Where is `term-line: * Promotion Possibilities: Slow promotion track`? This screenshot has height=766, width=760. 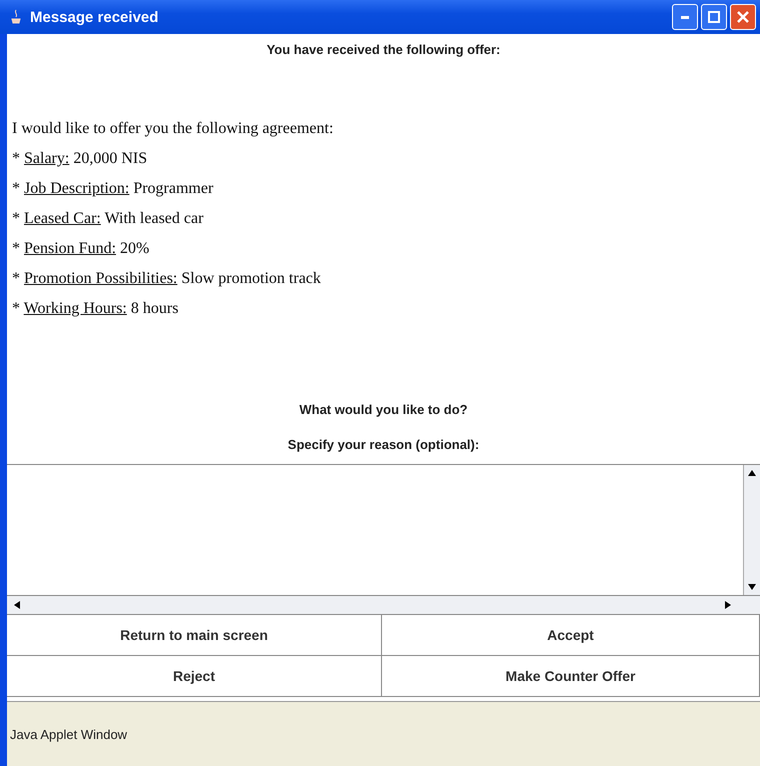 term-line: * Promotion Possibilities: Slow promotion track is located at coordinates (166, 279).